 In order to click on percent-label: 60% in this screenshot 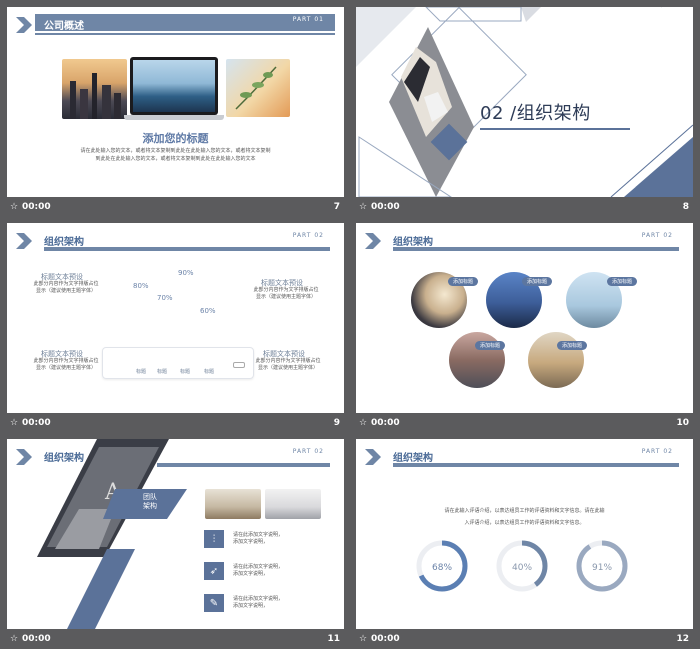, I will do `click(208, 311)`.